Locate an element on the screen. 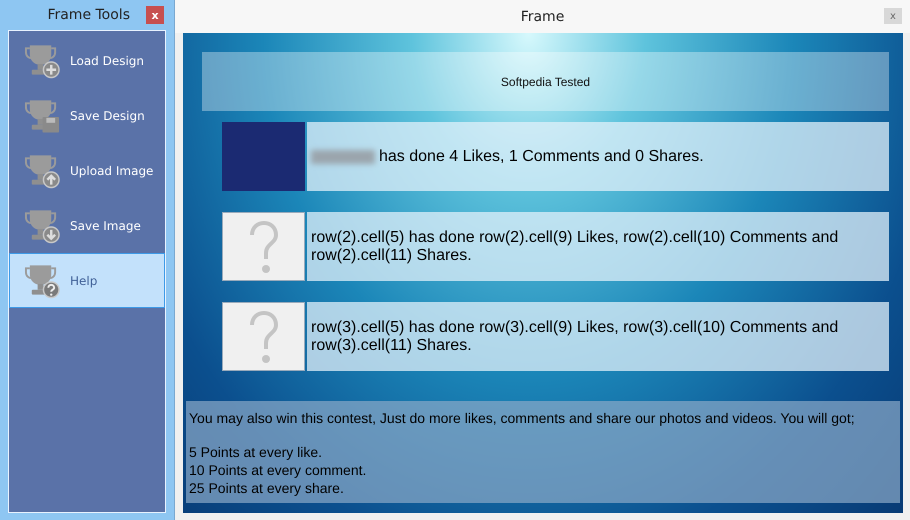 The height and width of the screenshot is (520, 910). activity-text: row(3).cell(5) has done row(3).cell(9) Likes, row(3).cell(10) Comments and row(3).cell(11) Shares. is located at coordinates (575, 336).